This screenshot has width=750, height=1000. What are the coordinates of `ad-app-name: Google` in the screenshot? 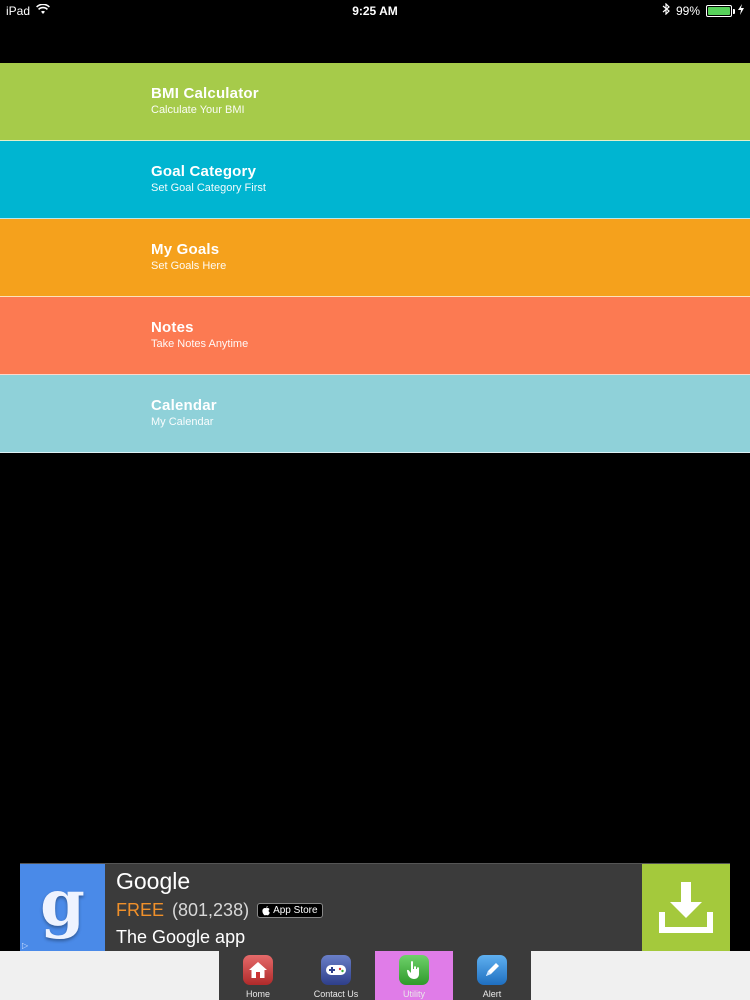 It's located at (153, 881).